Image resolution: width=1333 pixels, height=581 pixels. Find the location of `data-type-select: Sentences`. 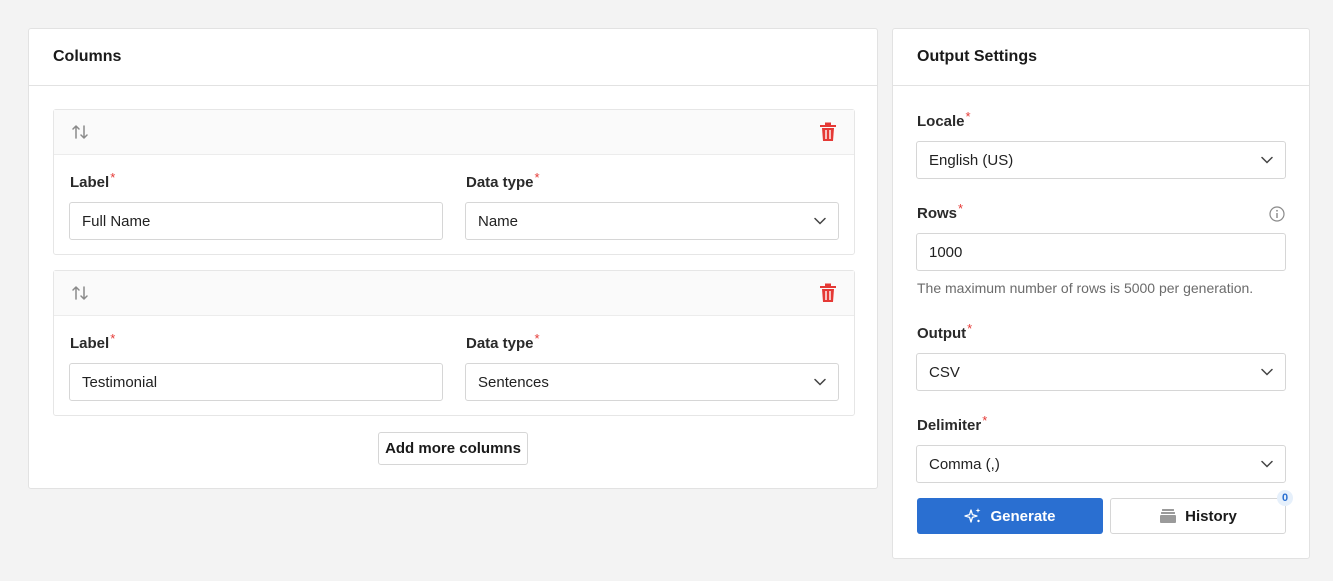

data-type-select: Sentences is located at coordinates (652, 382).